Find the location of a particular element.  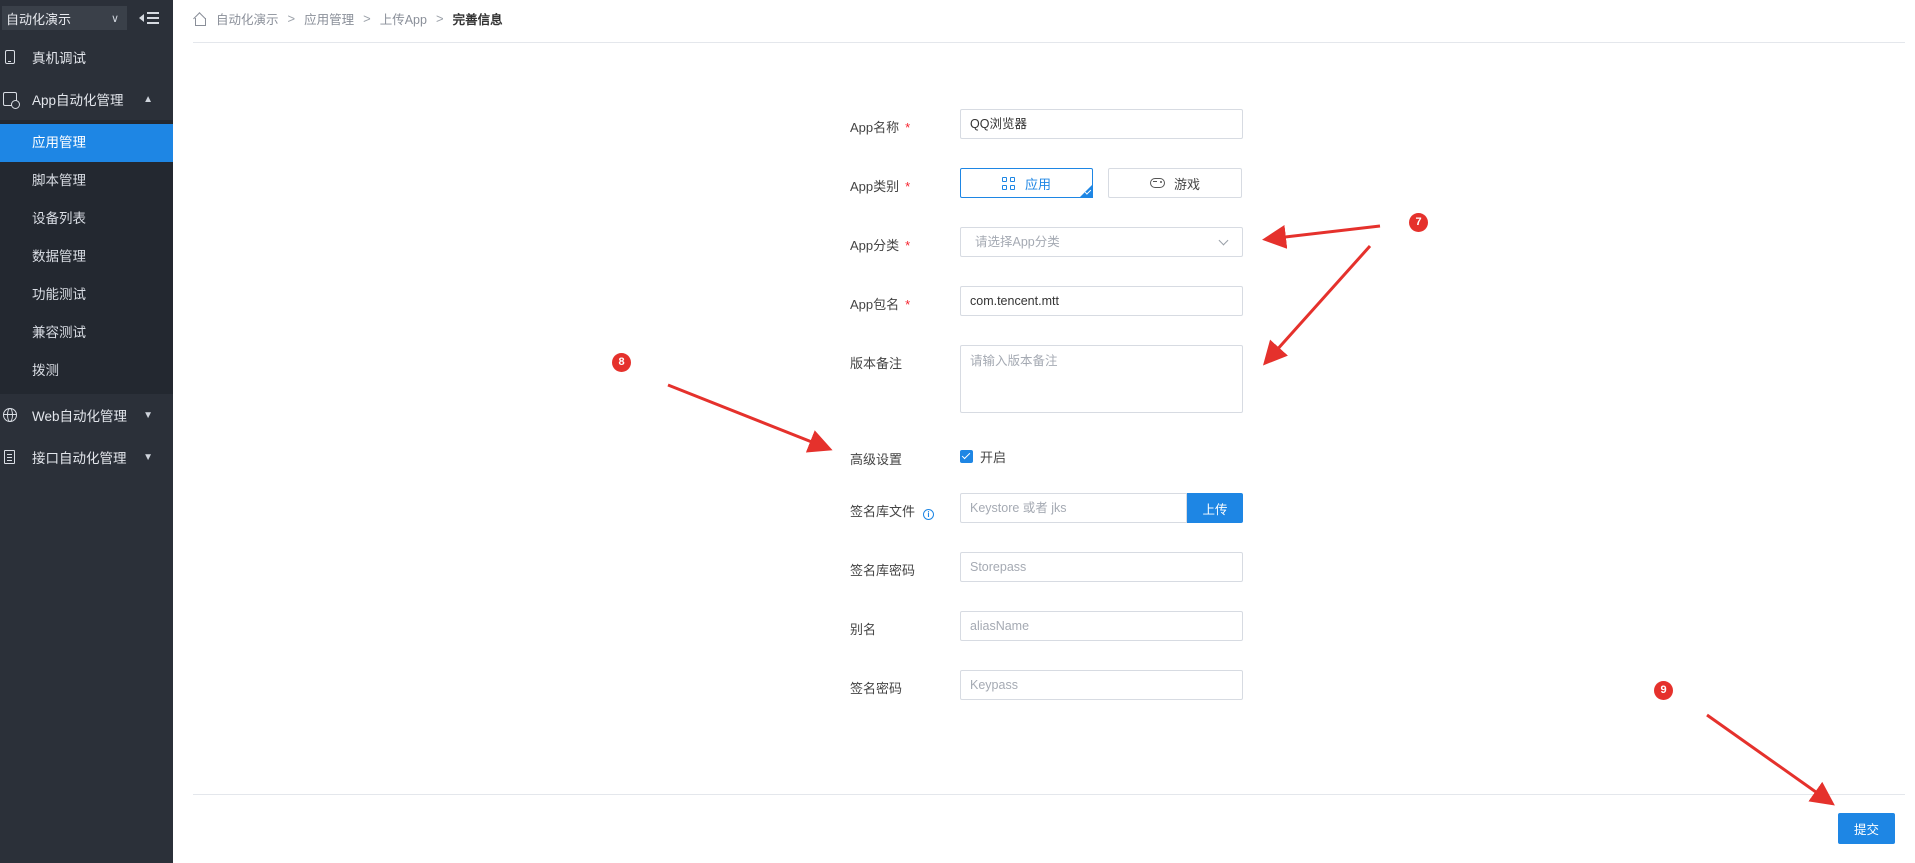

menu-device-debug-label: 真机调试 is located at coordinates (59, 58).